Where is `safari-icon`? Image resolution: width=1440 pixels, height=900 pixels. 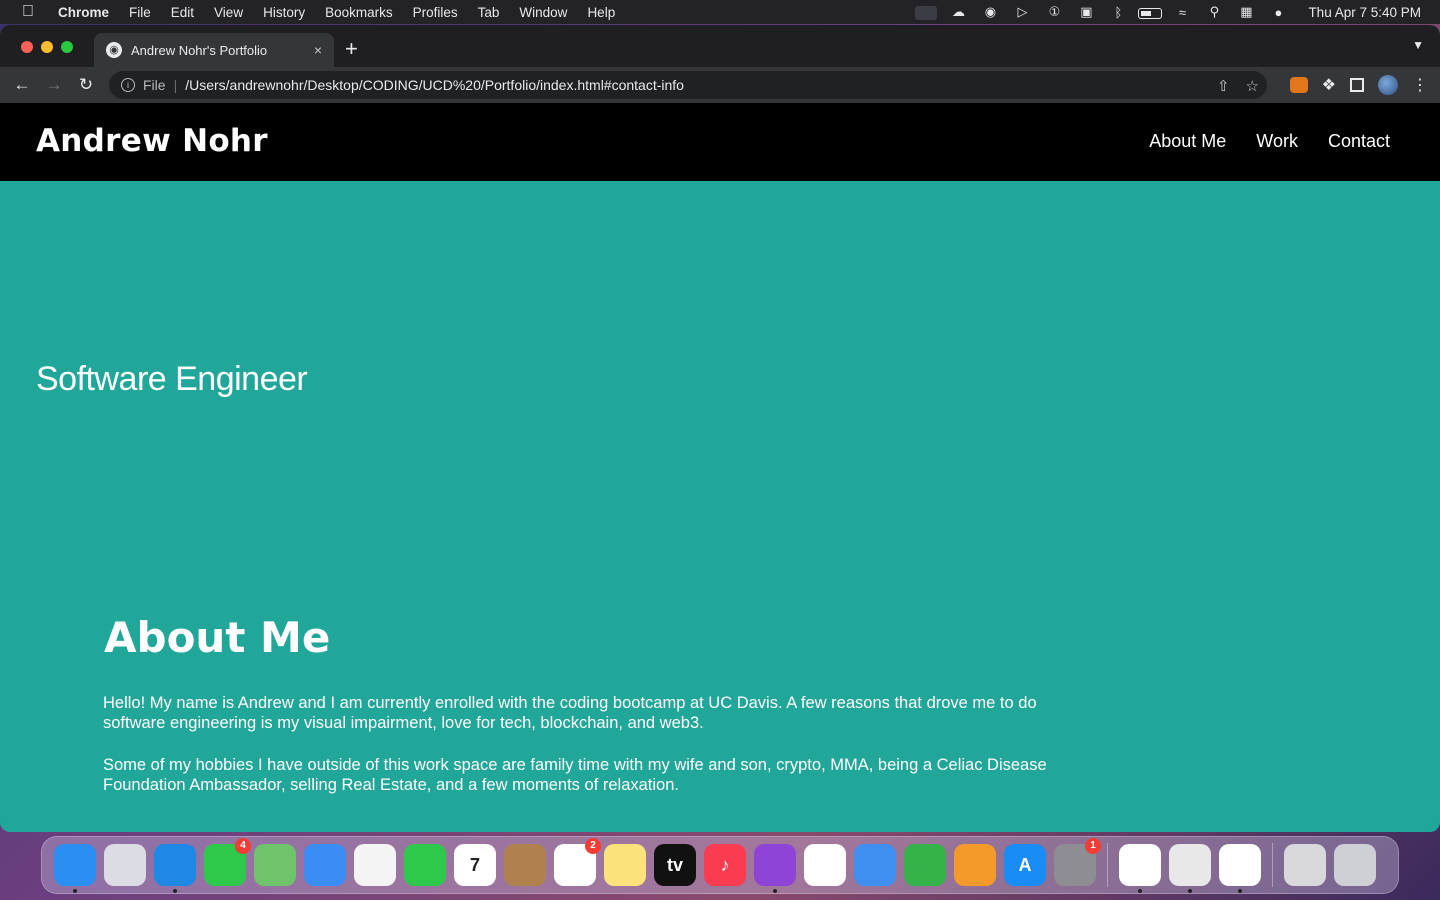
safari-icon is located at coordinates (175, 868).